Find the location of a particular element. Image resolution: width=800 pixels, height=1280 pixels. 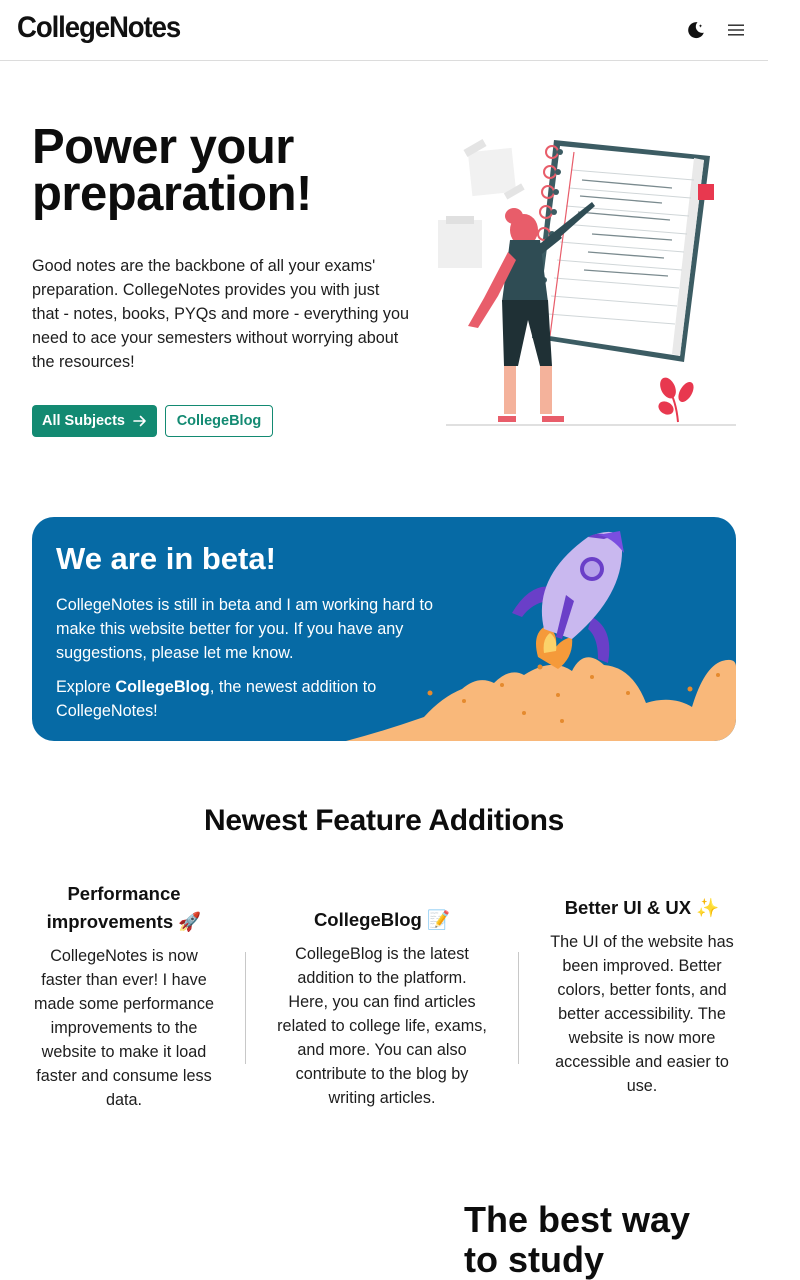

beta-title: We are in beta! is located at coordinates (166, 558).